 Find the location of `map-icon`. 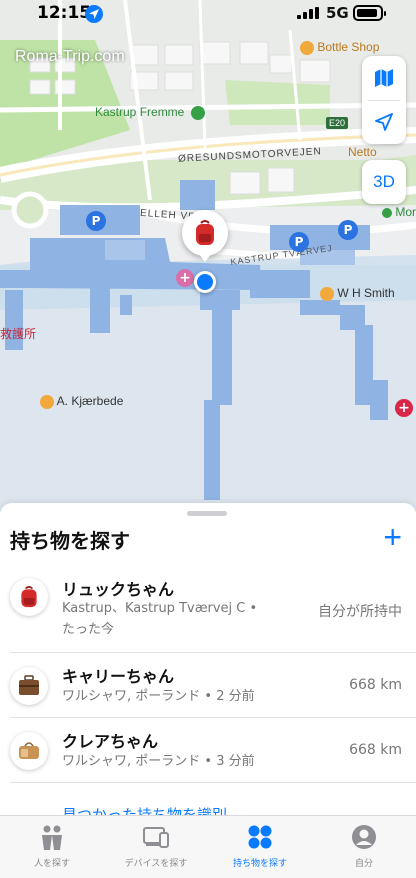

map-icon is located at coordinates (384, 78).